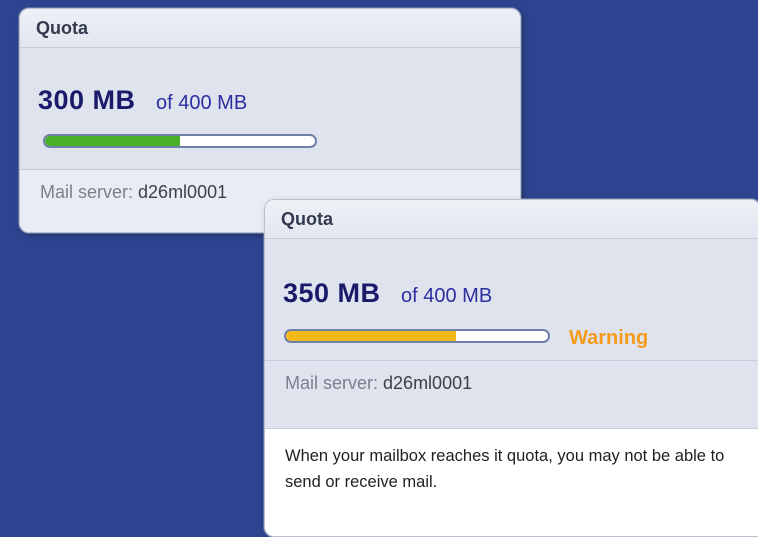  I want to click on used-amount: 300 MB, so click(87, 100).